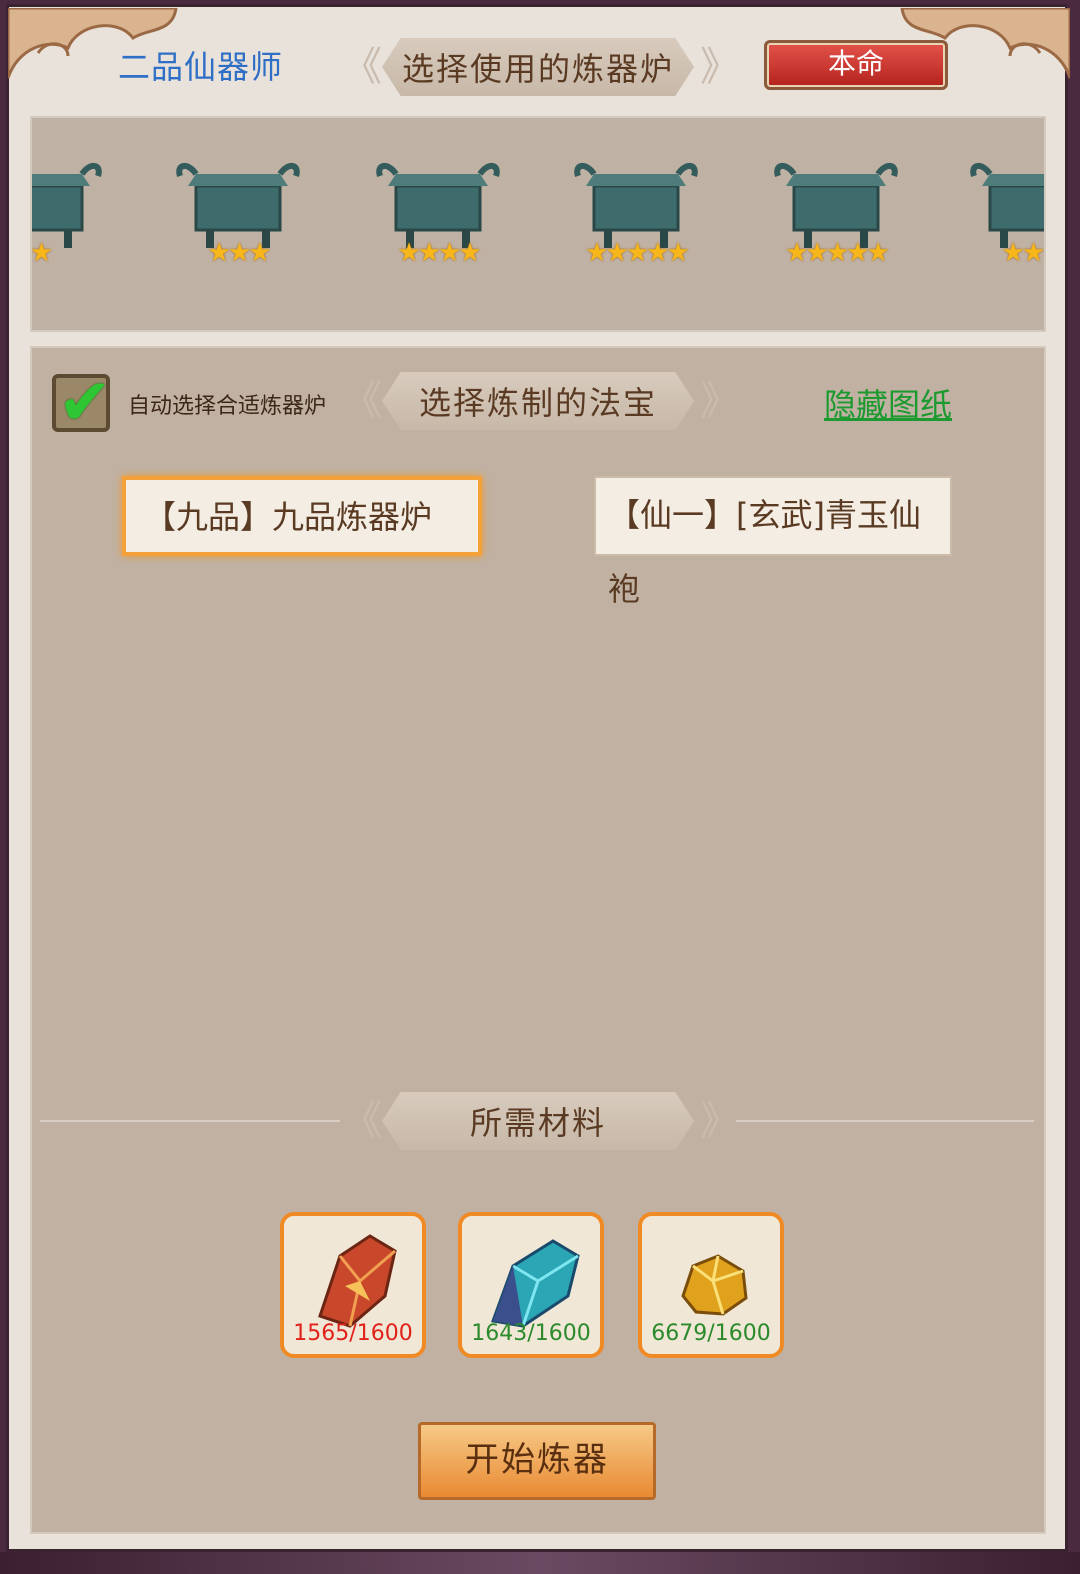 This screenshot has height=1574, width=1080. What do you see at coordinates (353, 1333) in the screenshot?
I see `material-count: 1565/1600` at bounding box center [353, 1333].